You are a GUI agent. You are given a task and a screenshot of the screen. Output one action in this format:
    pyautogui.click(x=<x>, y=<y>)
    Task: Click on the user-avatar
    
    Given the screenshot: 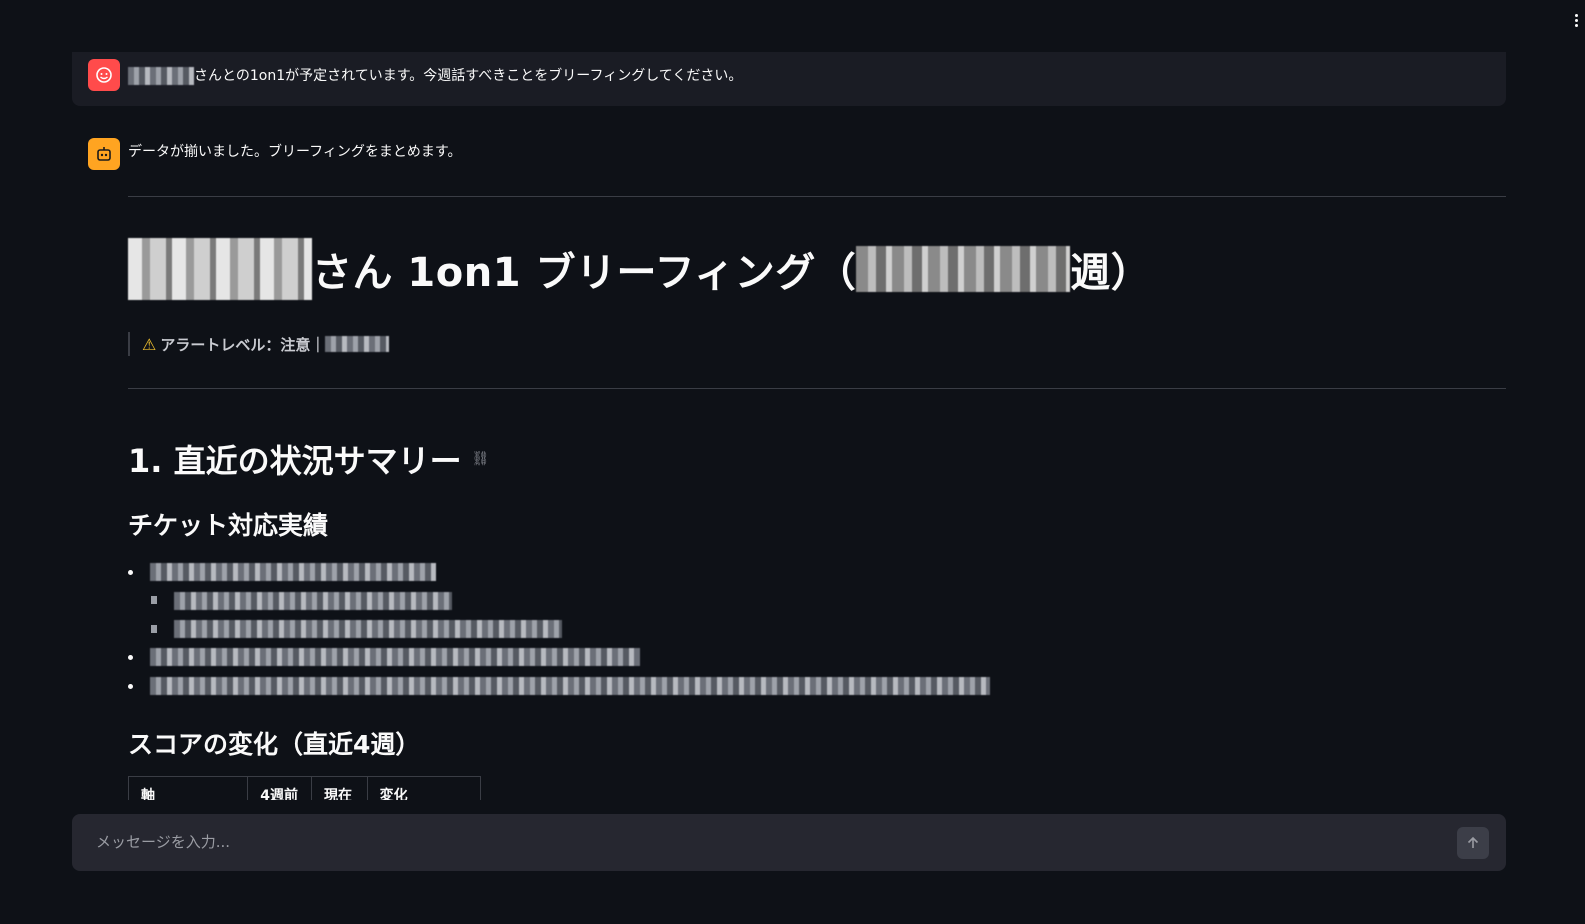 What is the action you would take?
    pyautogui.click(x=104, y=75)
    